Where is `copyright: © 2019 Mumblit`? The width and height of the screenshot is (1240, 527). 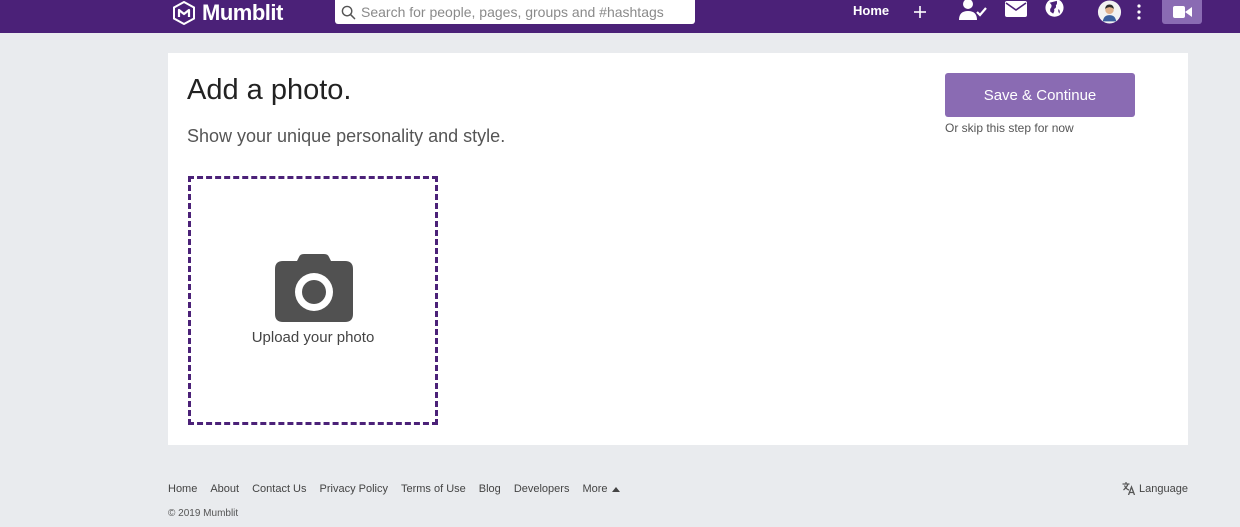
copyright: © 2019 Mumblit is located at coordinates (203, 513).